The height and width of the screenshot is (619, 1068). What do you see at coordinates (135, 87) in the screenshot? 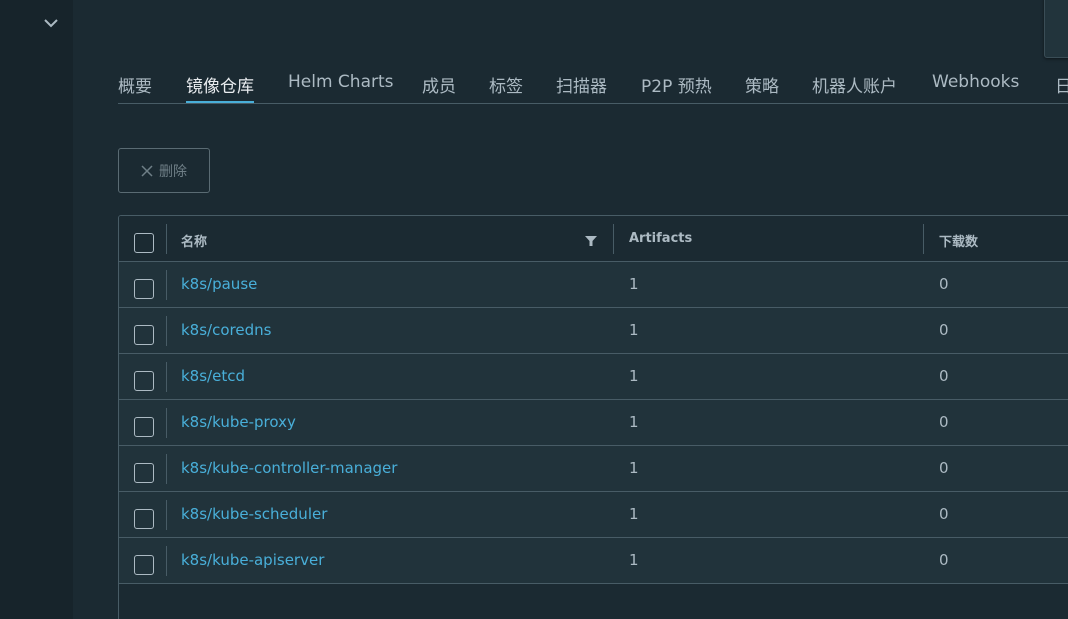
I see `tab-summary: 概要` at bounding box center [135, 87].